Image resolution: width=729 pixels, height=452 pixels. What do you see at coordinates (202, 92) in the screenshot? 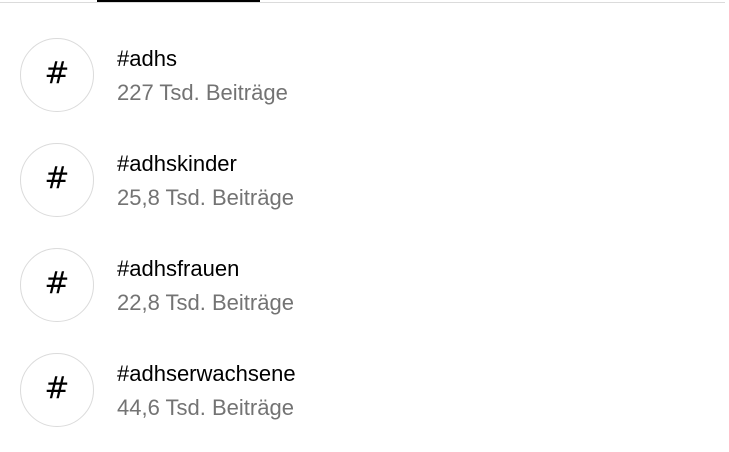
I see `post-count: 227 Tsd. Beiträge` at bounding box center [202, 92].